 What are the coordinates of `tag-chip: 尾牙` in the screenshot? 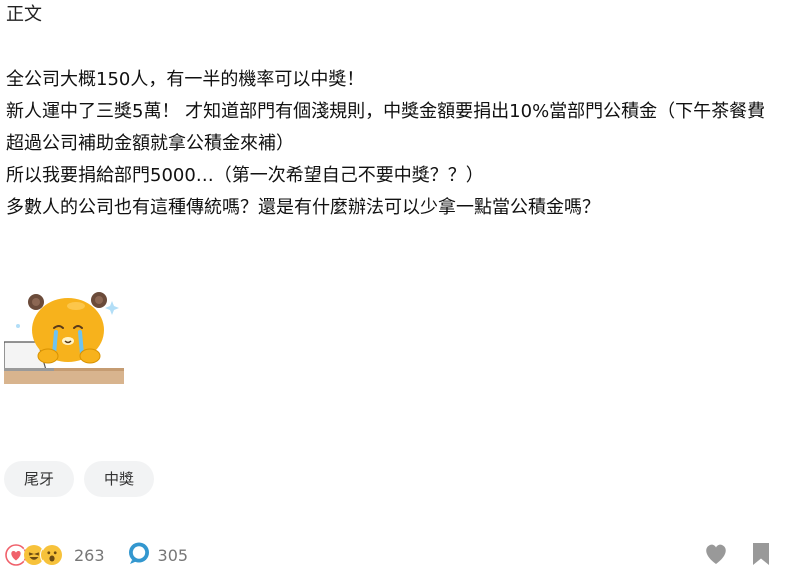 It's located at (39, 479).